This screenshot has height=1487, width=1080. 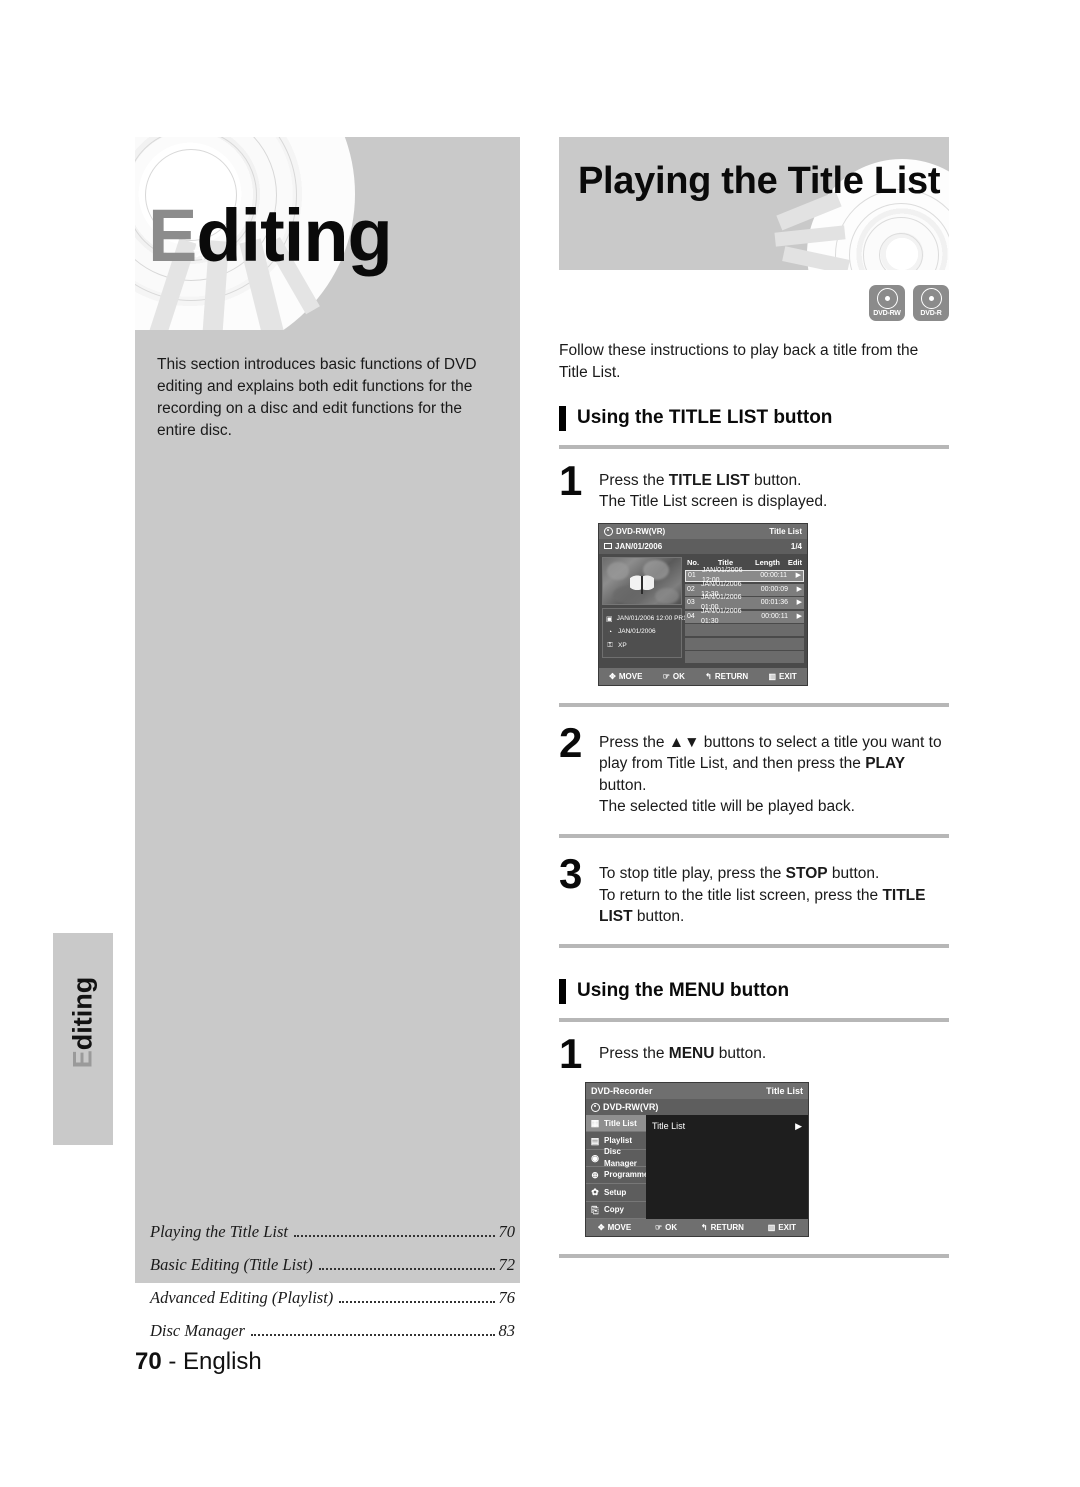 What do you see at coordinates (83, 1039) in the screenshot?
I see `chapter-side-tab: Editing` at bounding box center [83, 1039].